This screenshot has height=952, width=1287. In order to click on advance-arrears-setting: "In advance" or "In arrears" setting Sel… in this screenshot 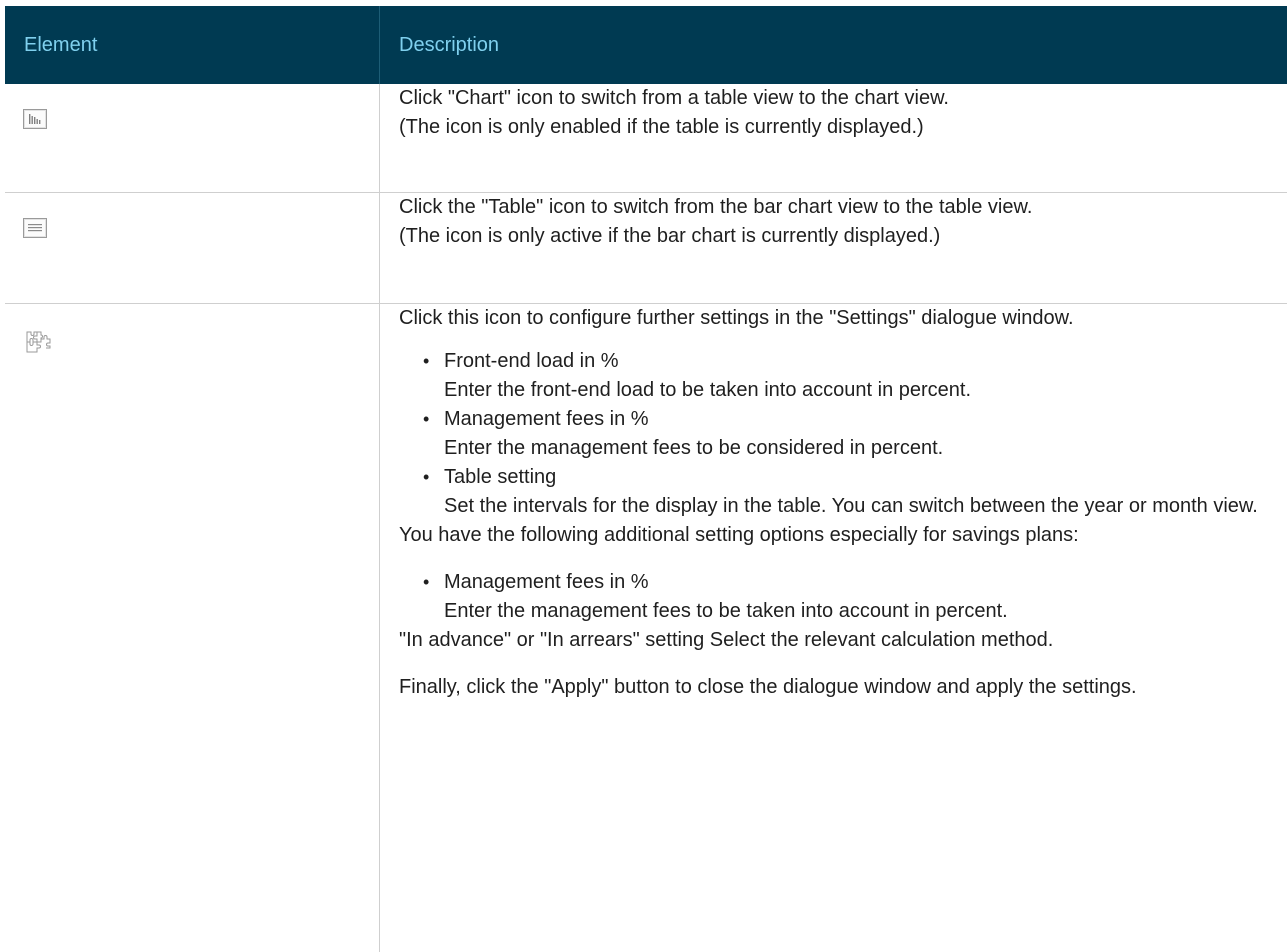, I will do `click(726, 640)`.